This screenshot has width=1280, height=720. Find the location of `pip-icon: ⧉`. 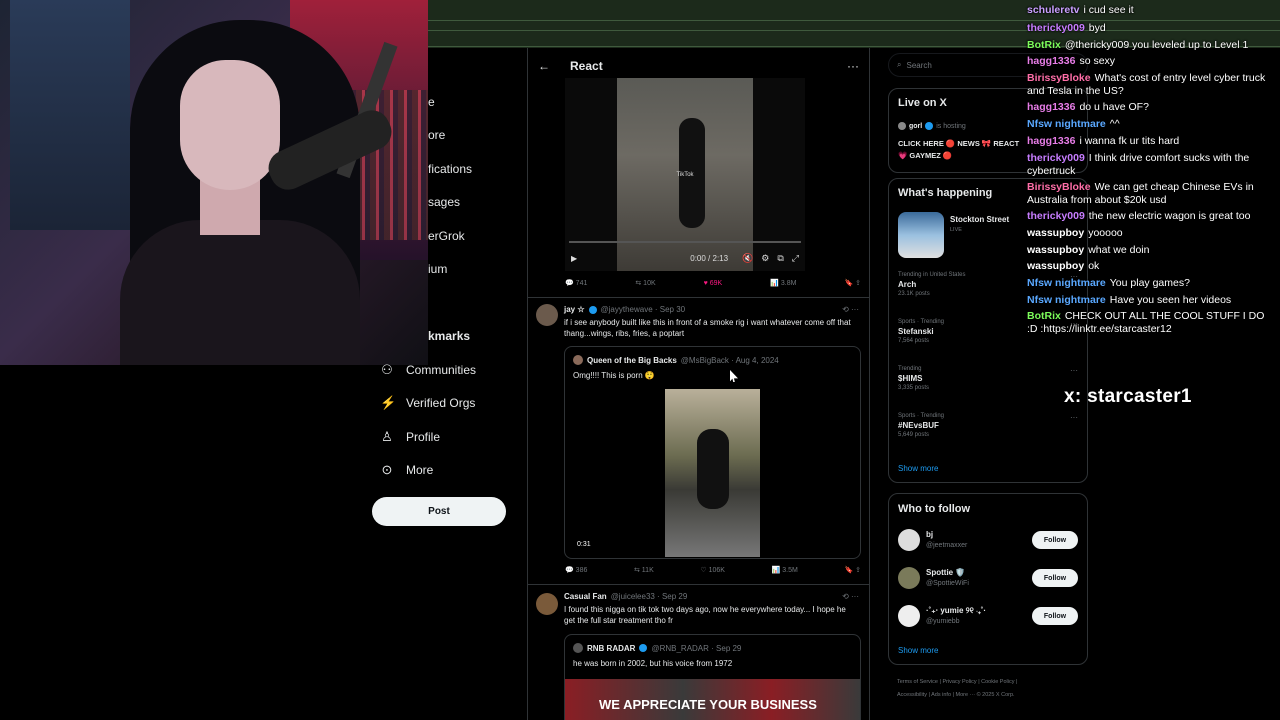

pip-icon: ⧉ is located at coordinates (780, 258).